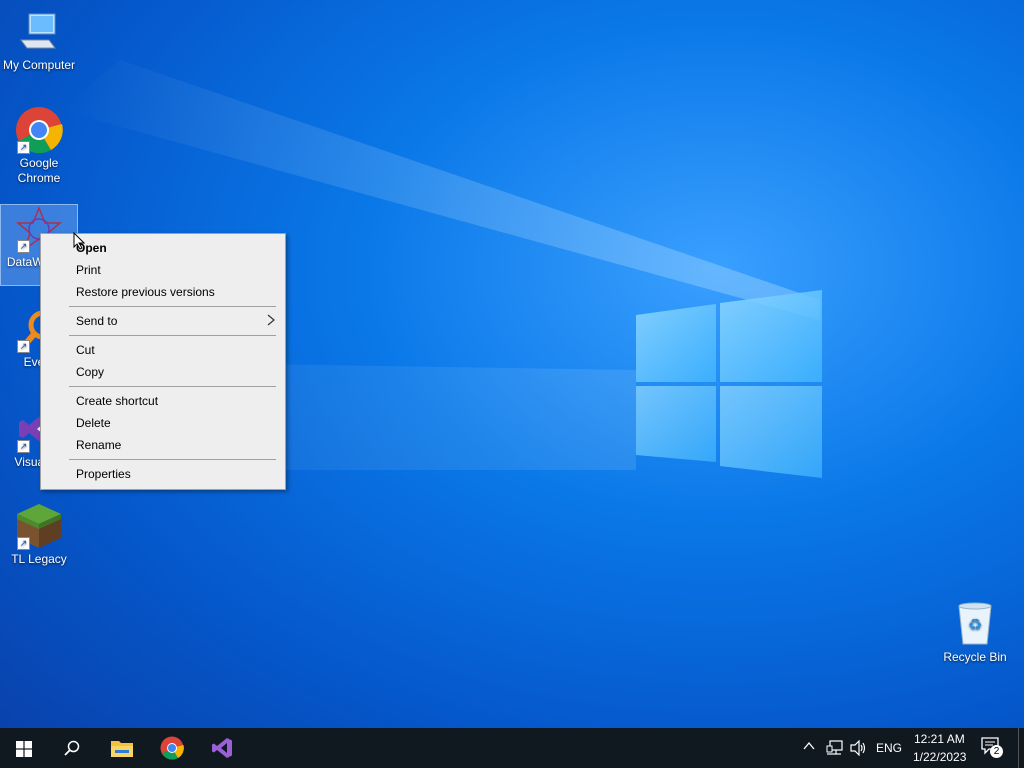  I want to click on action-center-button: 2, so click(994, 749).